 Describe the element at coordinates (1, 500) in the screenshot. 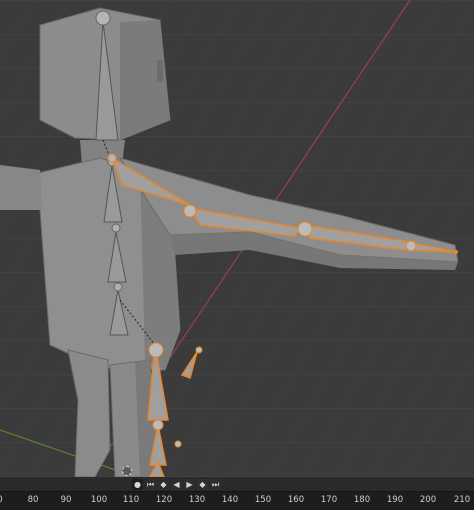

I see `timeline-tick-label: 0` at that location.